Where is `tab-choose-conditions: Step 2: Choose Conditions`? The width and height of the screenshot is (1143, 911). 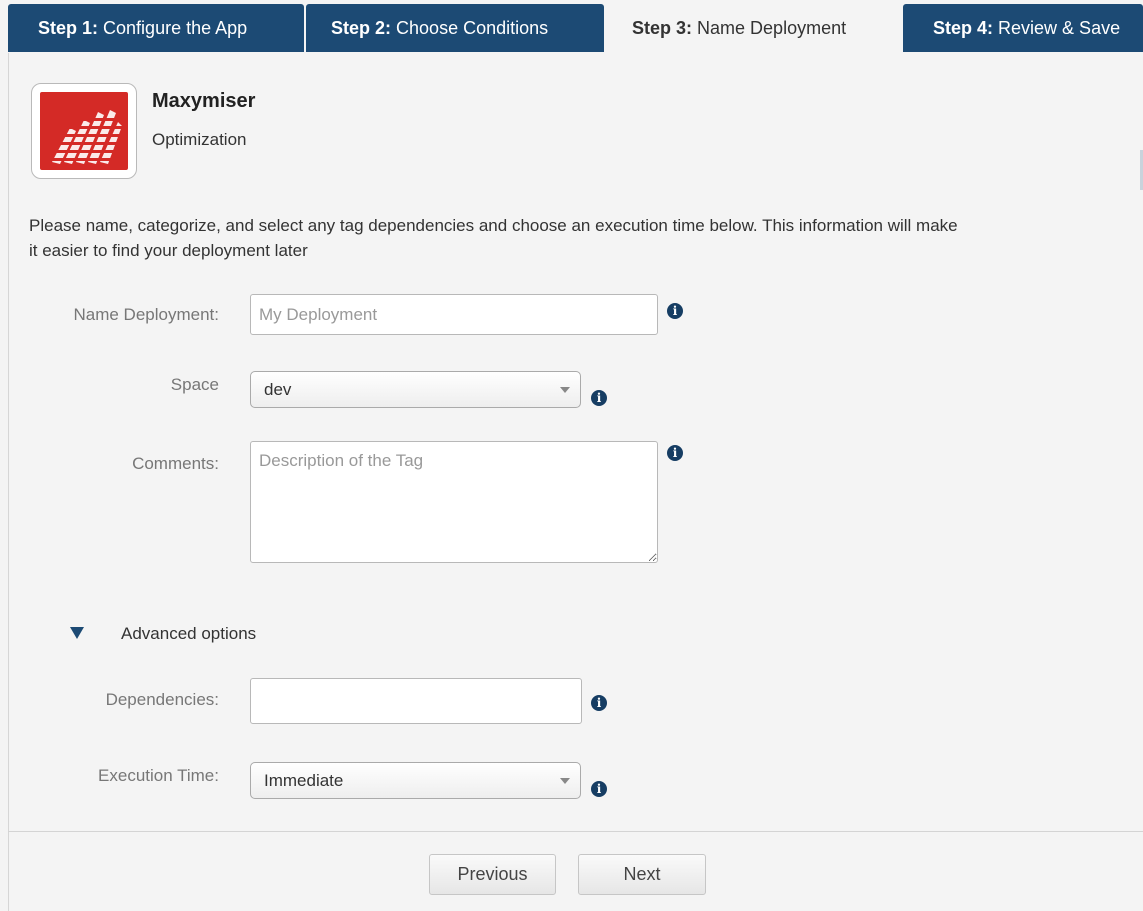
tab-choose-conditions: Step 2: Choose Conditions is located at coordinates (455, 28).